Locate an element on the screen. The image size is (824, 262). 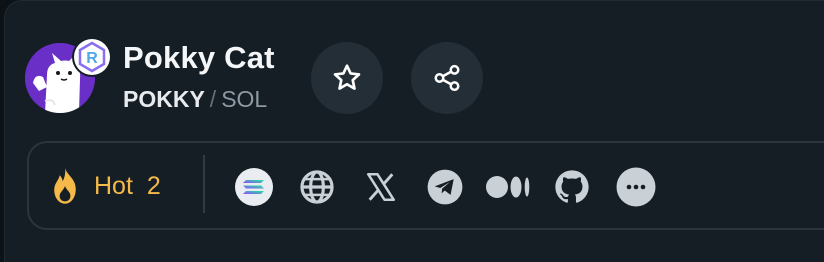
dex-badge-letter: R is located at coordinates (92, 58).